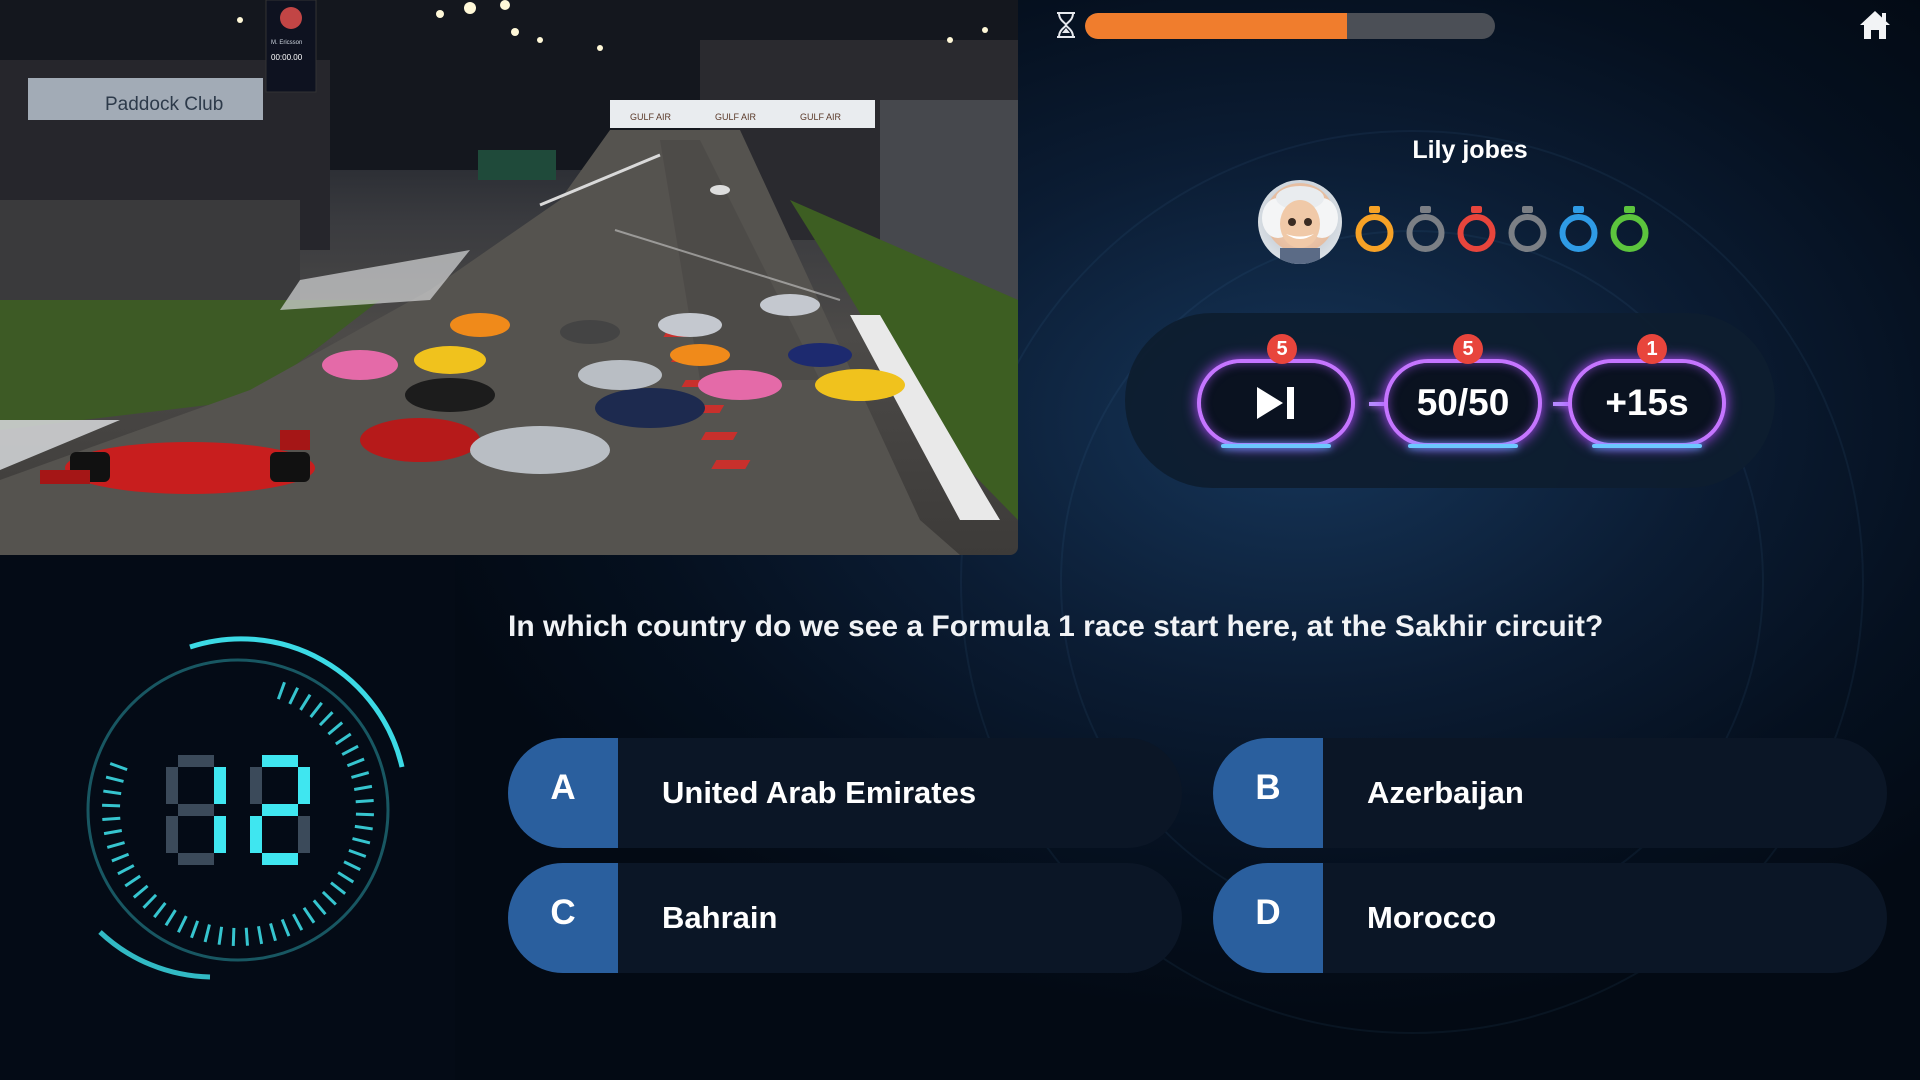 This screenshot has width=1920, height=1080. What do you see at coordinates (1282, 349) in the screenshot?
I see `skip-count-badge: 5` at bounding box center [1282, 349].